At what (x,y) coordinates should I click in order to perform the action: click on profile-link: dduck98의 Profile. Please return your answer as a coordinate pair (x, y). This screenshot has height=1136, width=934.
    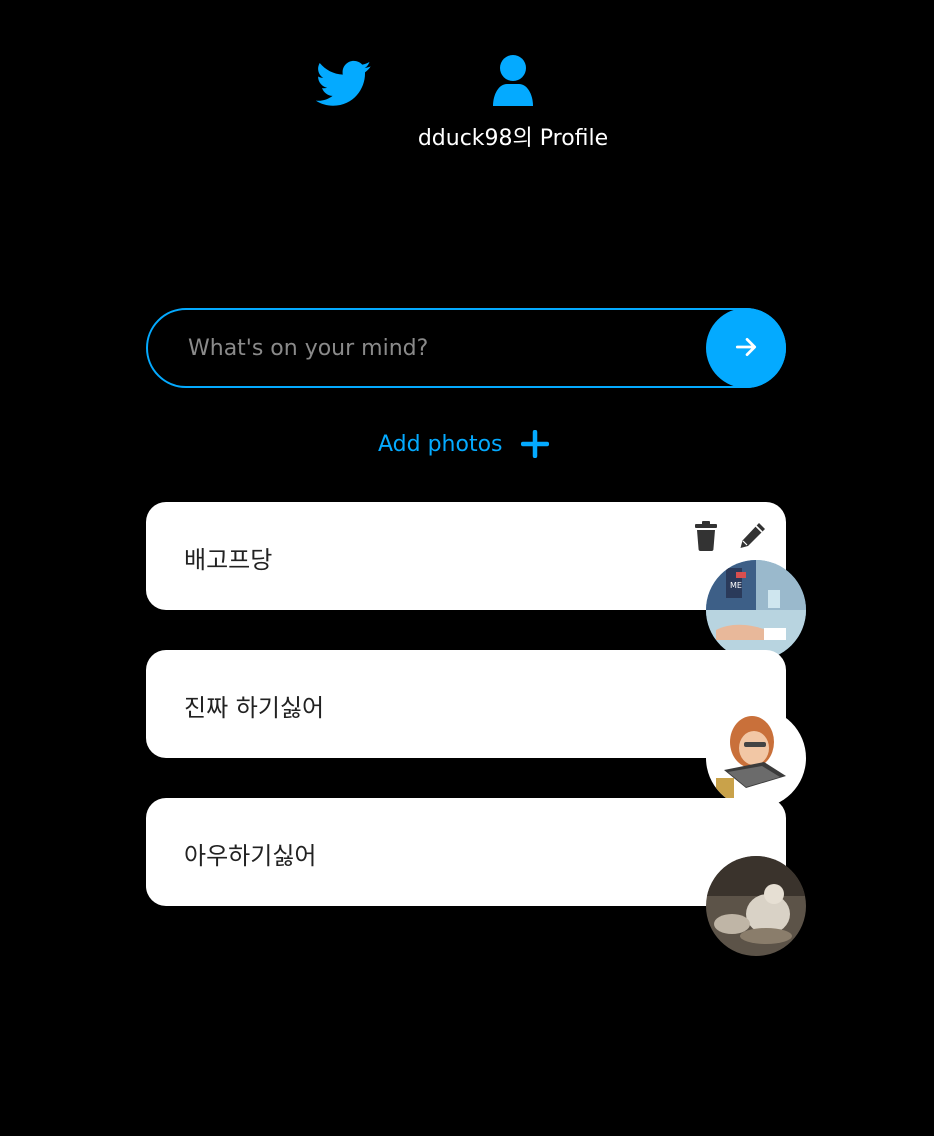
    Looking at the image, I should click on (513, 104).